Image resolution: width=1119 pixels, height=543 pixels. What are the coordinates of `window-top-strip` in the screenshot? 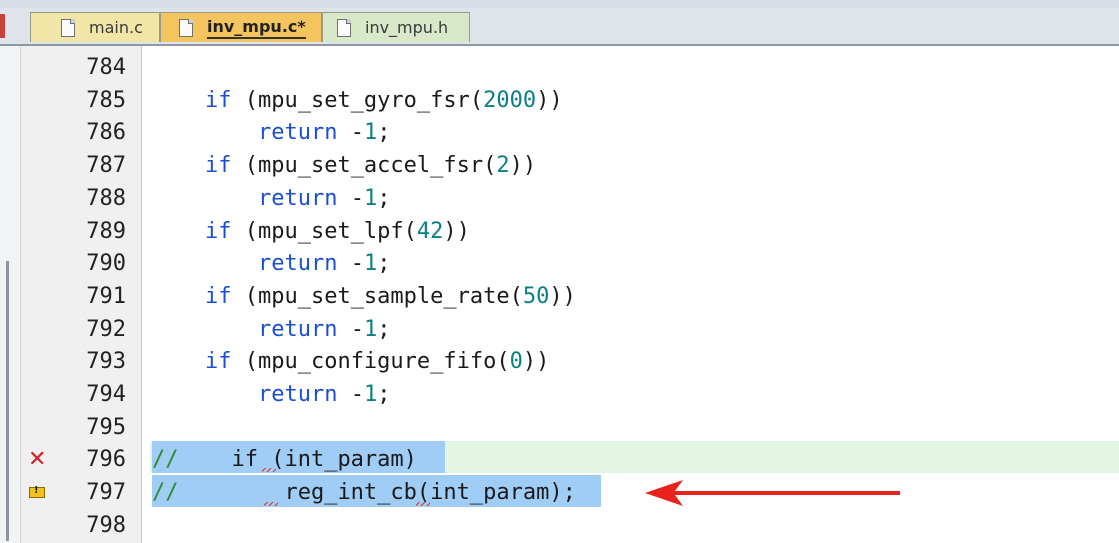 It's located at (559, 4).